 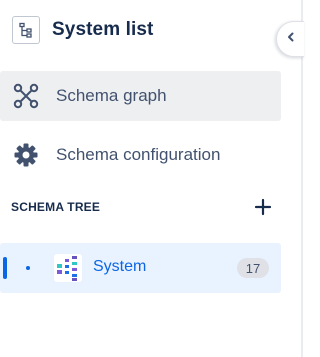 I want to click on nav-item-label: Schema configuration, so click(x=138, y=154).